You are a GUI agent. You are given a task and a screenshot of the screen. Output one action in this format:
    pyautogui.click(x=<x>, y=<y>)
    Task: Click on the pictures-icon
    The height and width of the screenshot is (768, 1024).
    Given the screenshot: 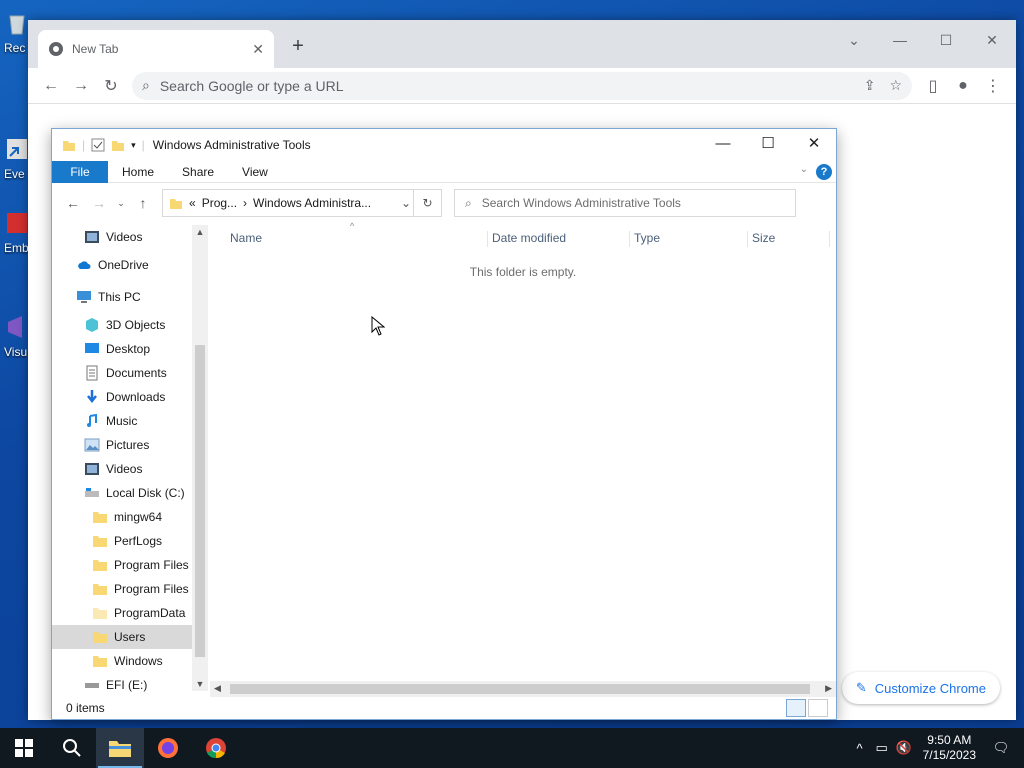 What is the action you would take?
    pyautogui.click(x=92, y=445)
    